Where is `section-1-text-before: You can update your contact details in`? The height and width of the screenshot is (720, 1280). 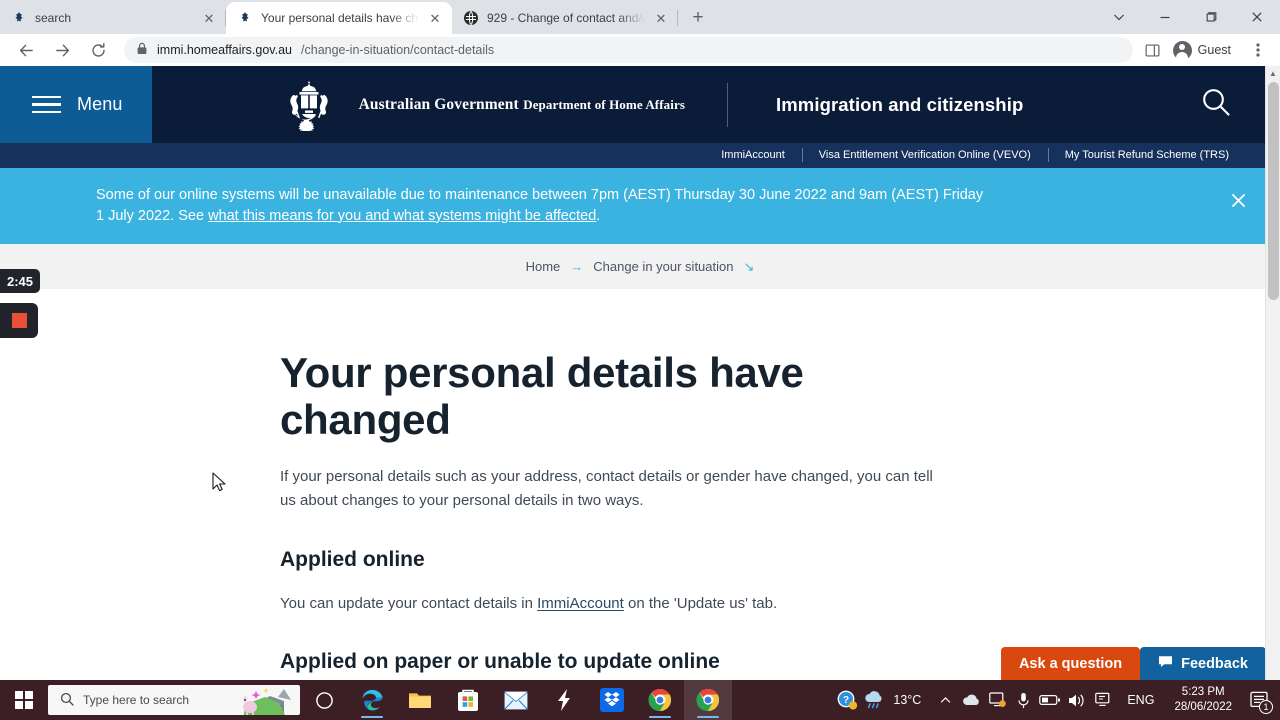 section-1-text-before: You can update your contact details in is located at coordinates (409, 603).